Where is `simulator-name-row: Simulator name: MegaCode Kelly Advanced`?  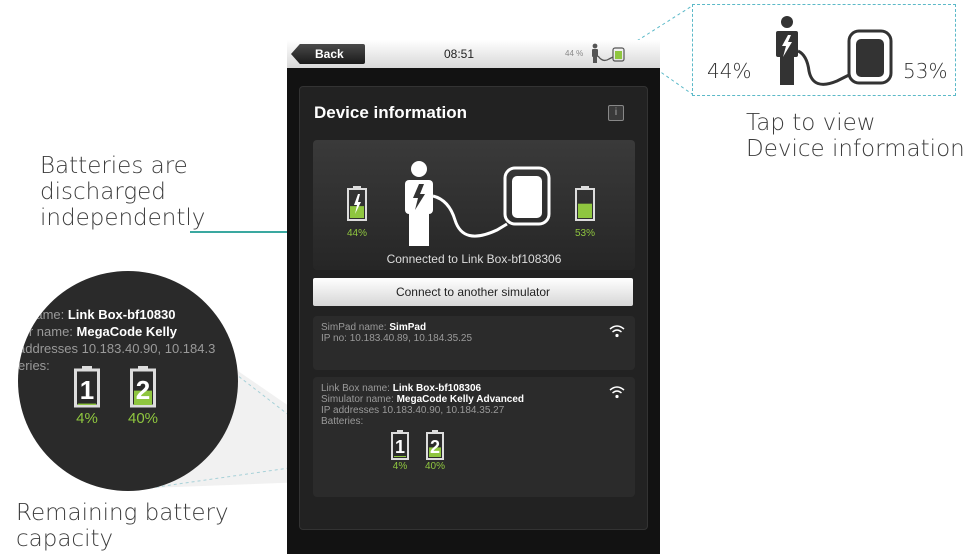 simulator-name-row: Simulator name: MegaCode Kelly Advanced is located at coordinates (474, 399).